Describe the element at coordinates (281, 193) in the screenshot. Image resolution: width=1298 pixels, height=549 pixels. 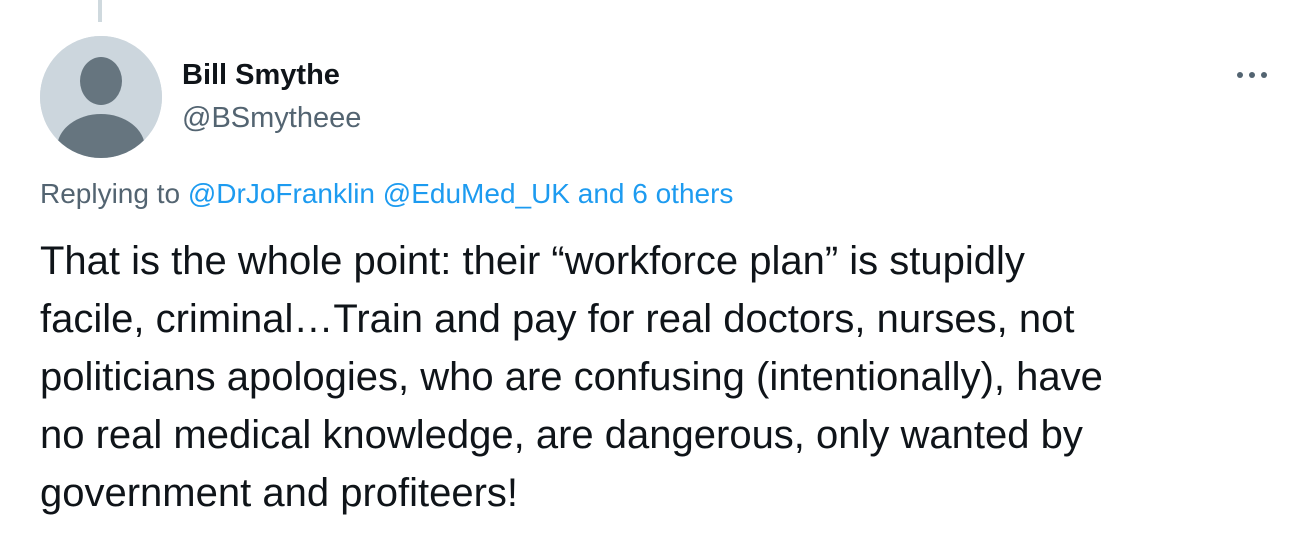
I see `mention-link: @DrJoFranklin` at that location.